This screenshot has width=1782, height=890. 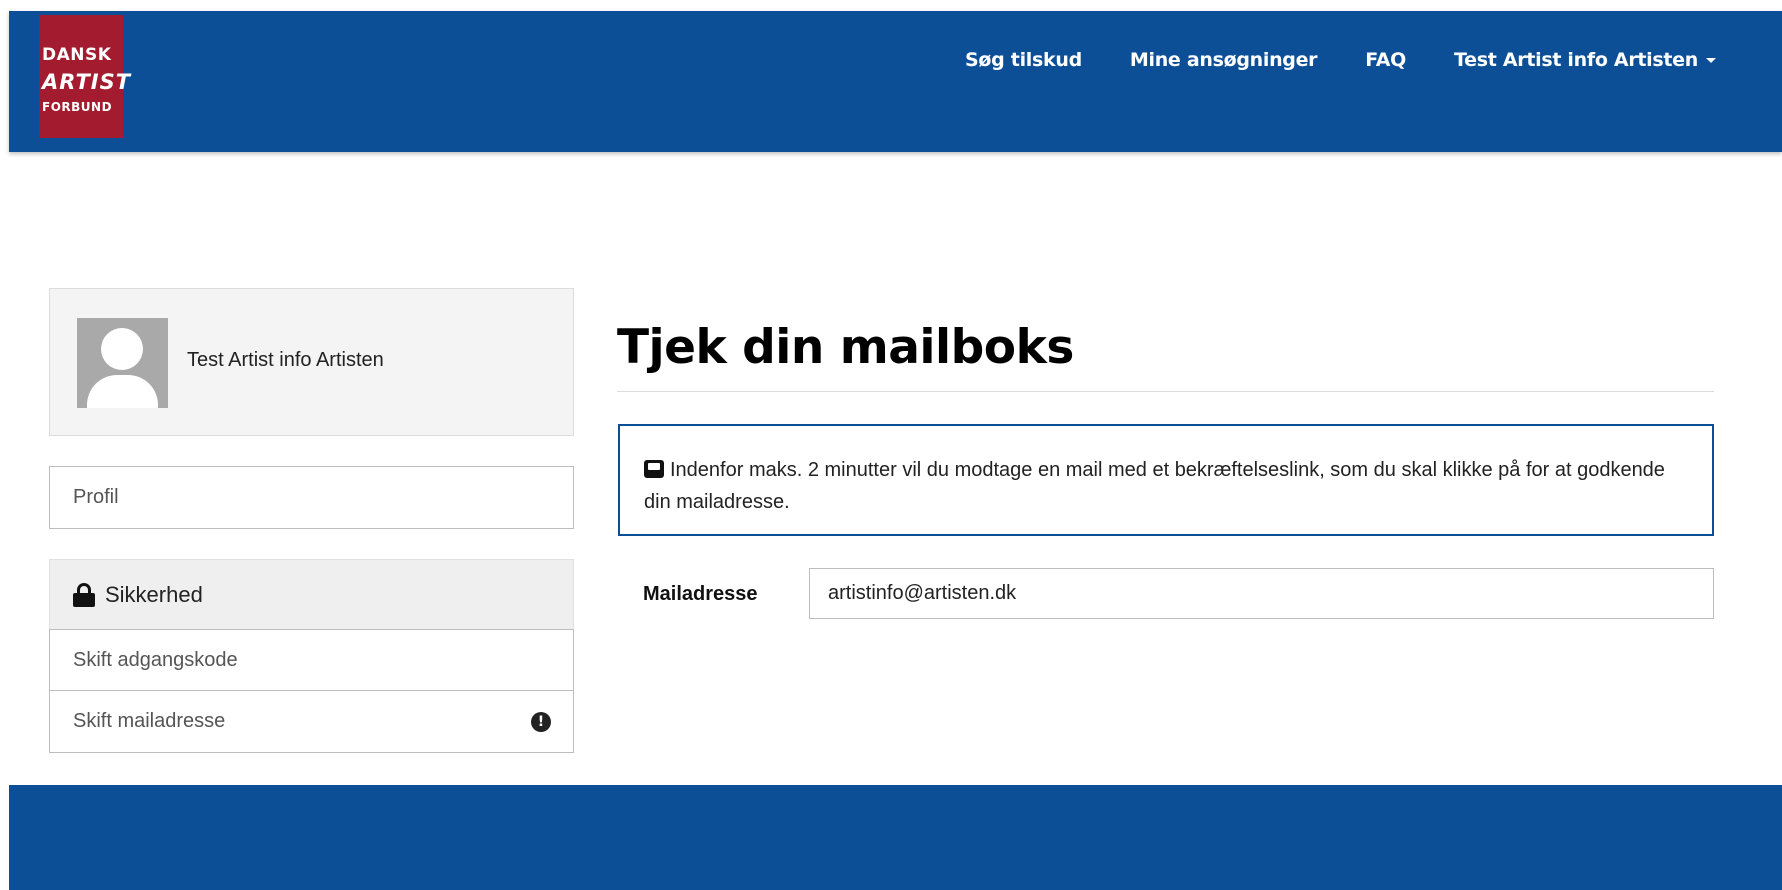 What do you see at coordinates (1576, 60) in the screenshot?
I see `user-menu-label: Test Artist info Artisten` at bounding box center [1576, 60].